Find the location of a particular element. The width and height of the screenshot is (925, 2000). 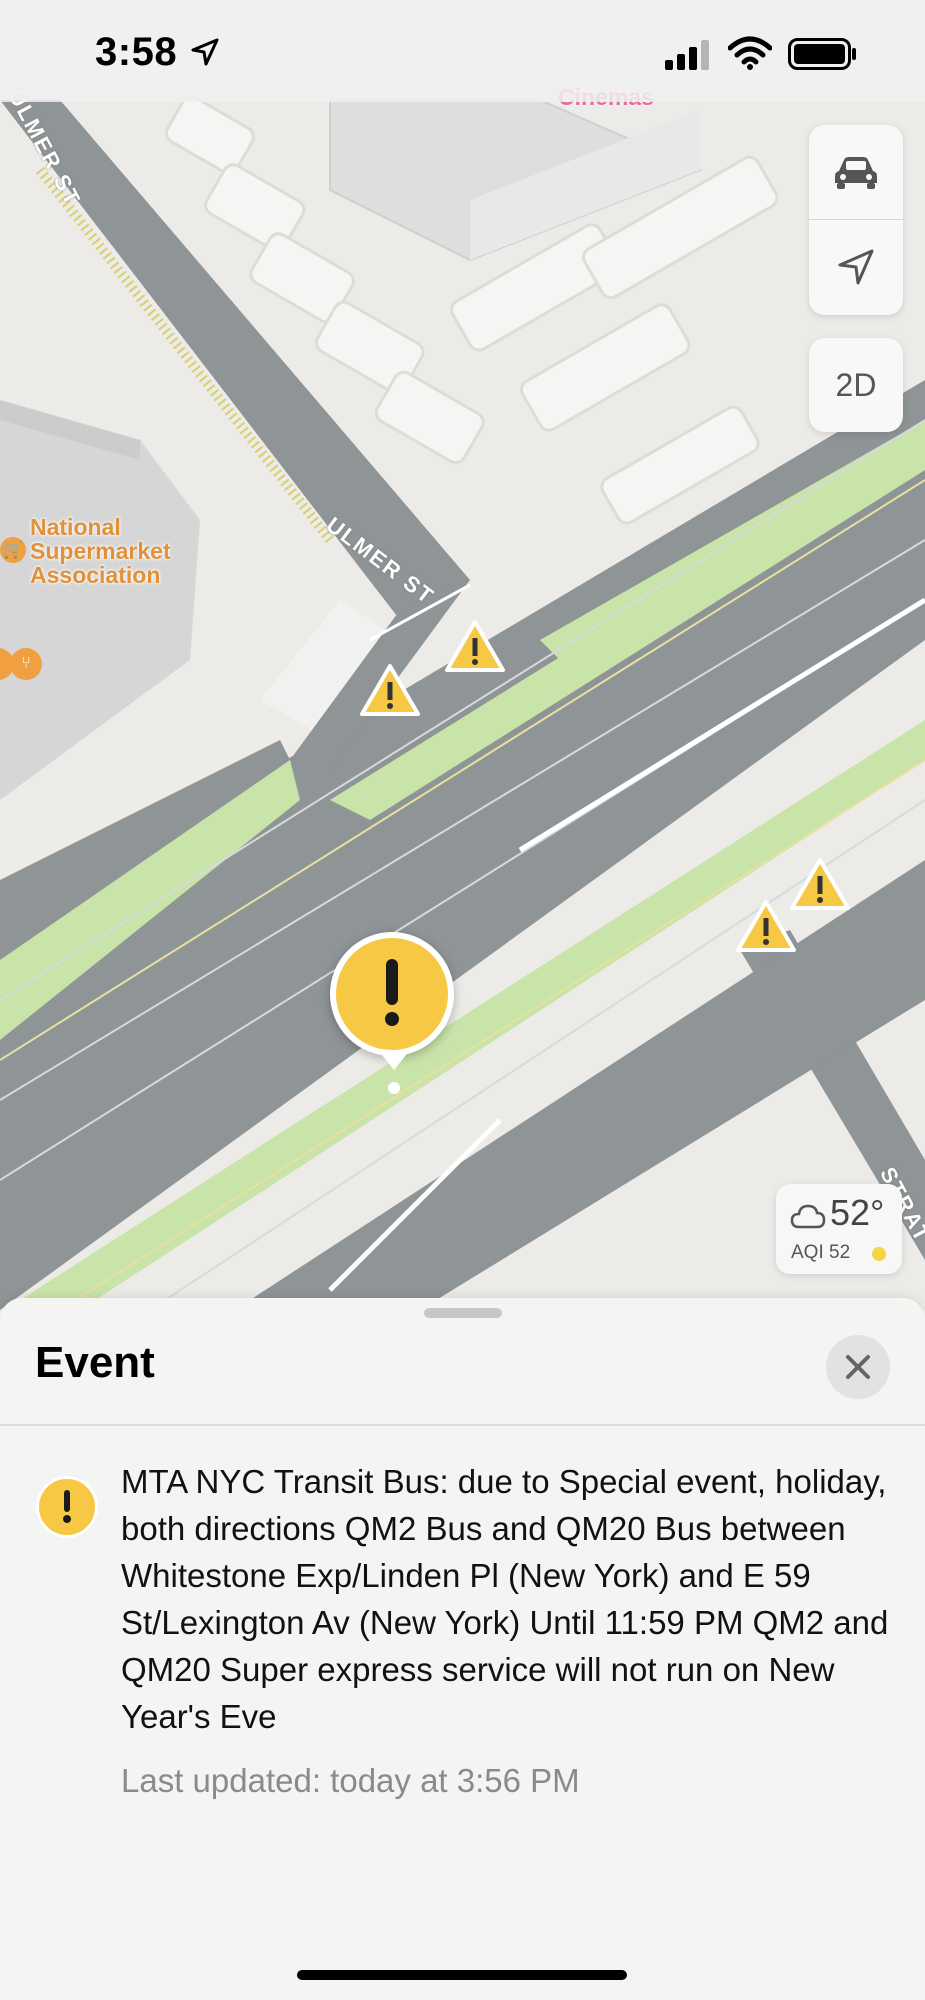

poi-supermarket-line2: Supermarket is located at coordinates (100, 551).